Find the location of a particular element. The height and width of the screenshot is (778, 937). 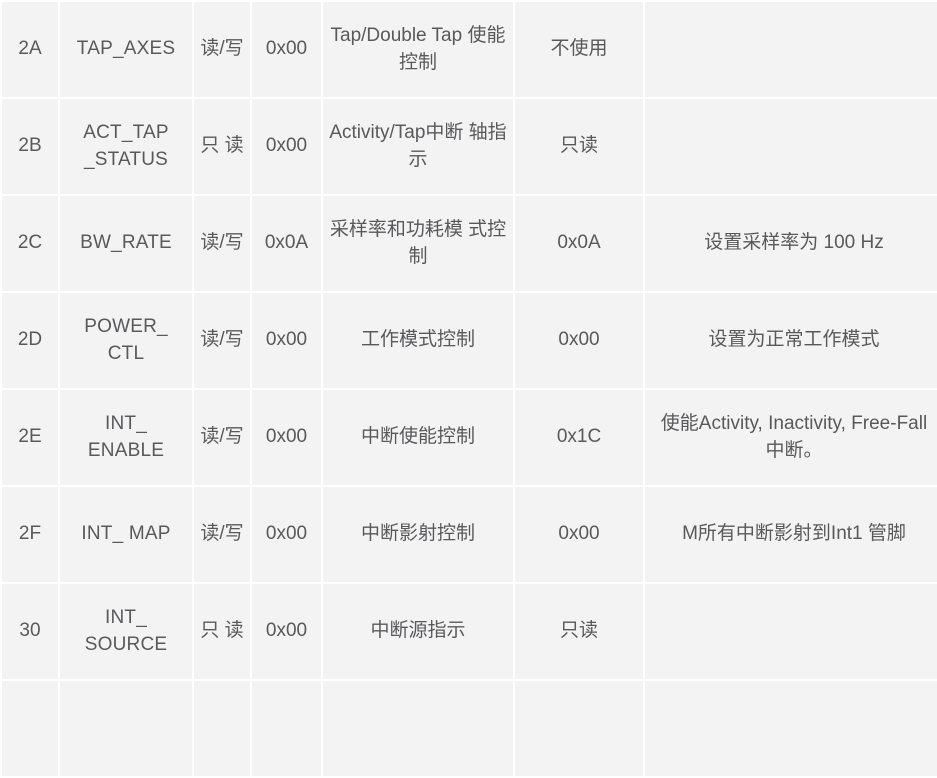

cell-register-name: ACT_TAP _STATUS is located at coordinates (126, 146).